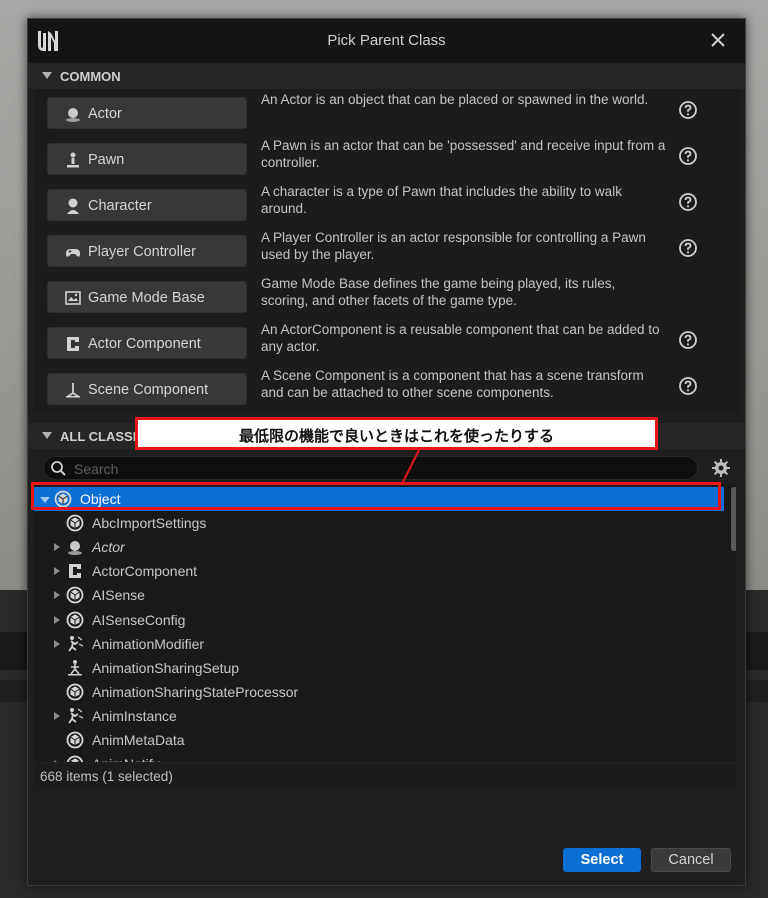 The height and width of the screenshot is (898, 768). I want to click on tree-row: AISenseConfig, so click(379, 620).